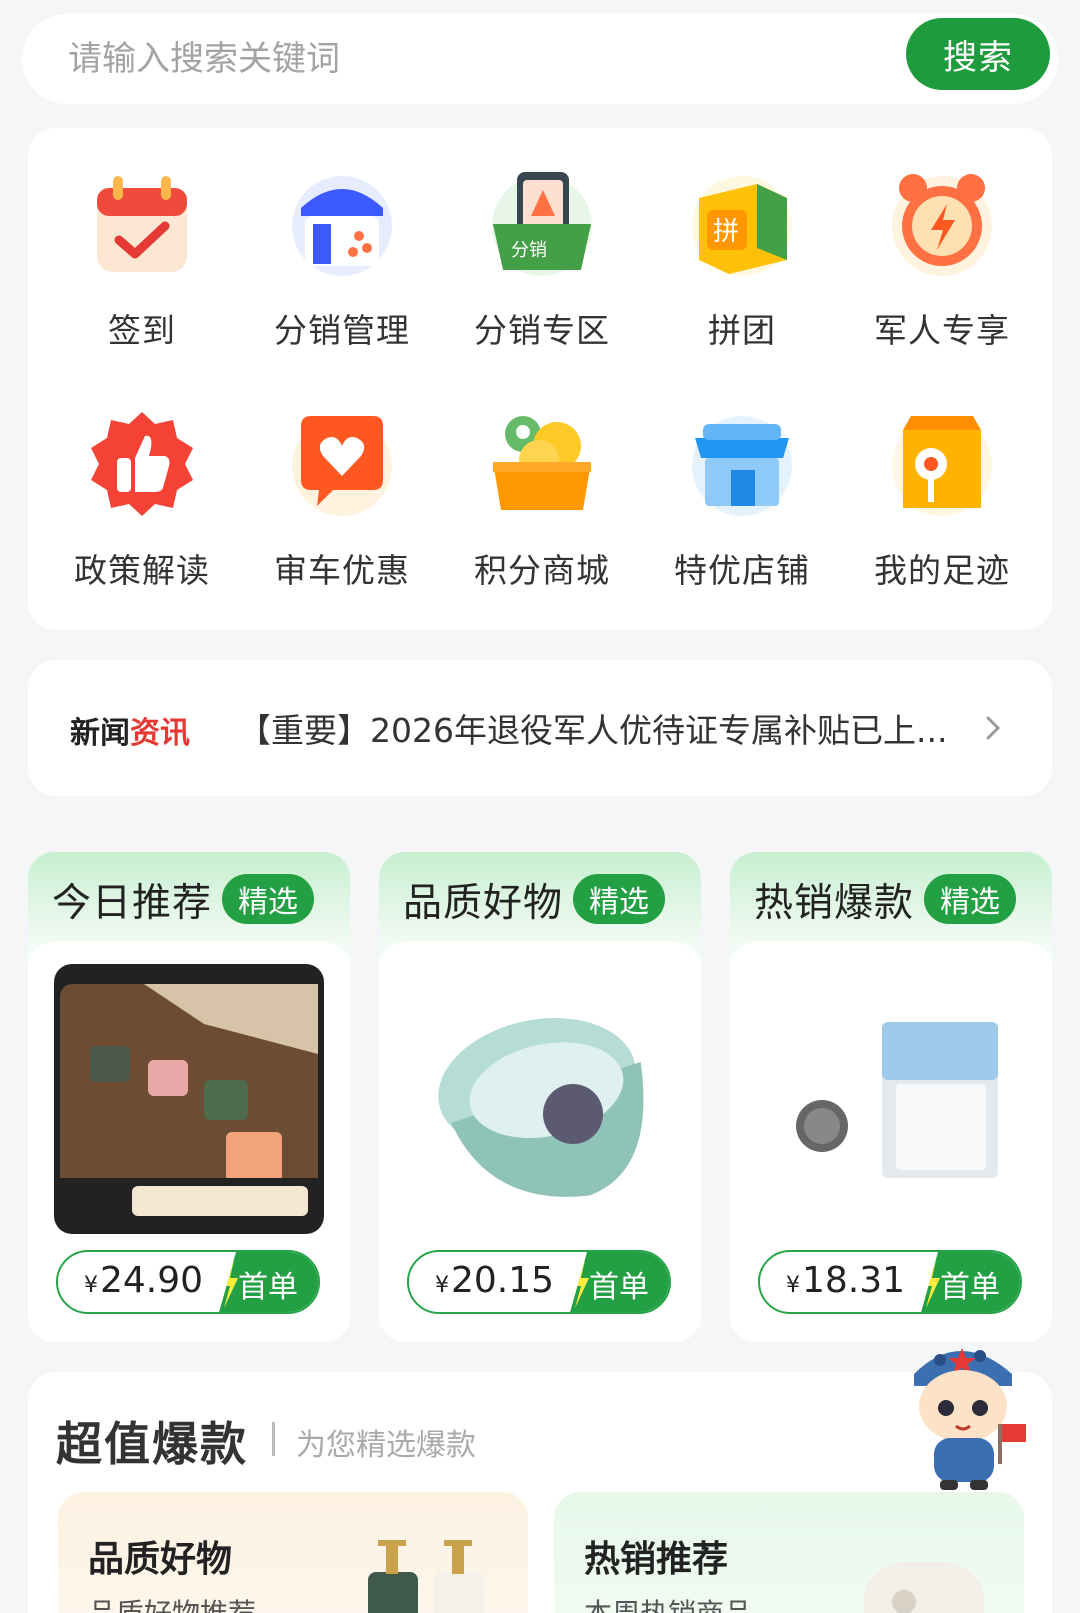 This screenshot has height=1613, width=1080. Describe the element at coordinates (152, 1280) in the screenshot. I see `price-amount: 24.90` at that location.